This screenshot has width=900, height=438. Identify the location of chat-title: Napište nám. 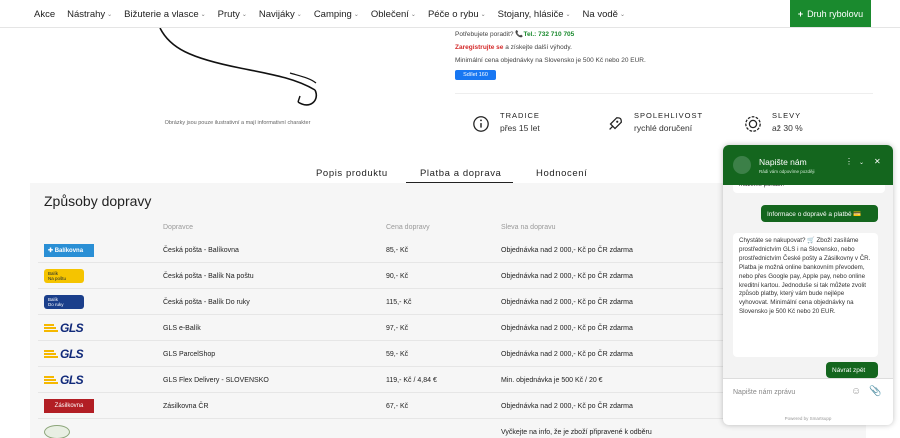
(783, 162).